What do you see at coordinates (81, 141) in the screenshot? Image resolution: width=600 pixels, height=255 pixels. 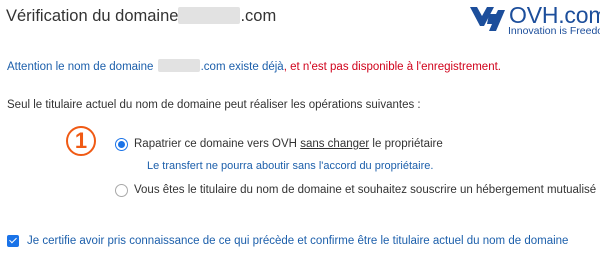 I see `step-number-badge: 1` at bounding box center [81, 141].